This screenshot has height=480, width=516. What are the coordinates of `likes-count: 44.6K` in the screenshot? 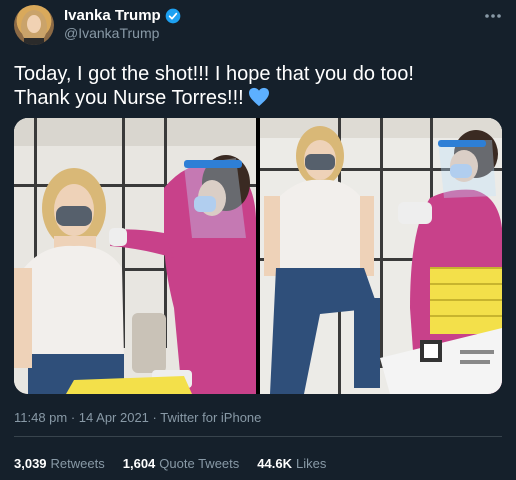 It's located at (274, 463).